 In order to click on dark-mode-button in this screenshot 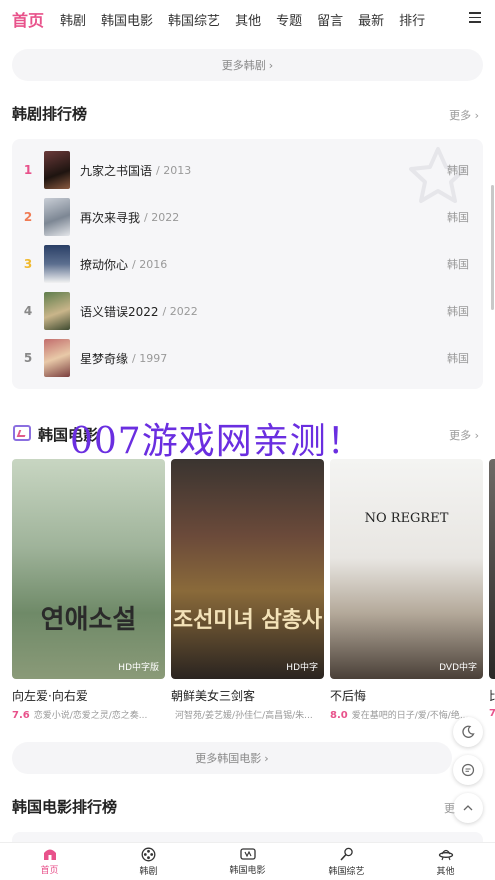, I will do `click(468, 732)`.